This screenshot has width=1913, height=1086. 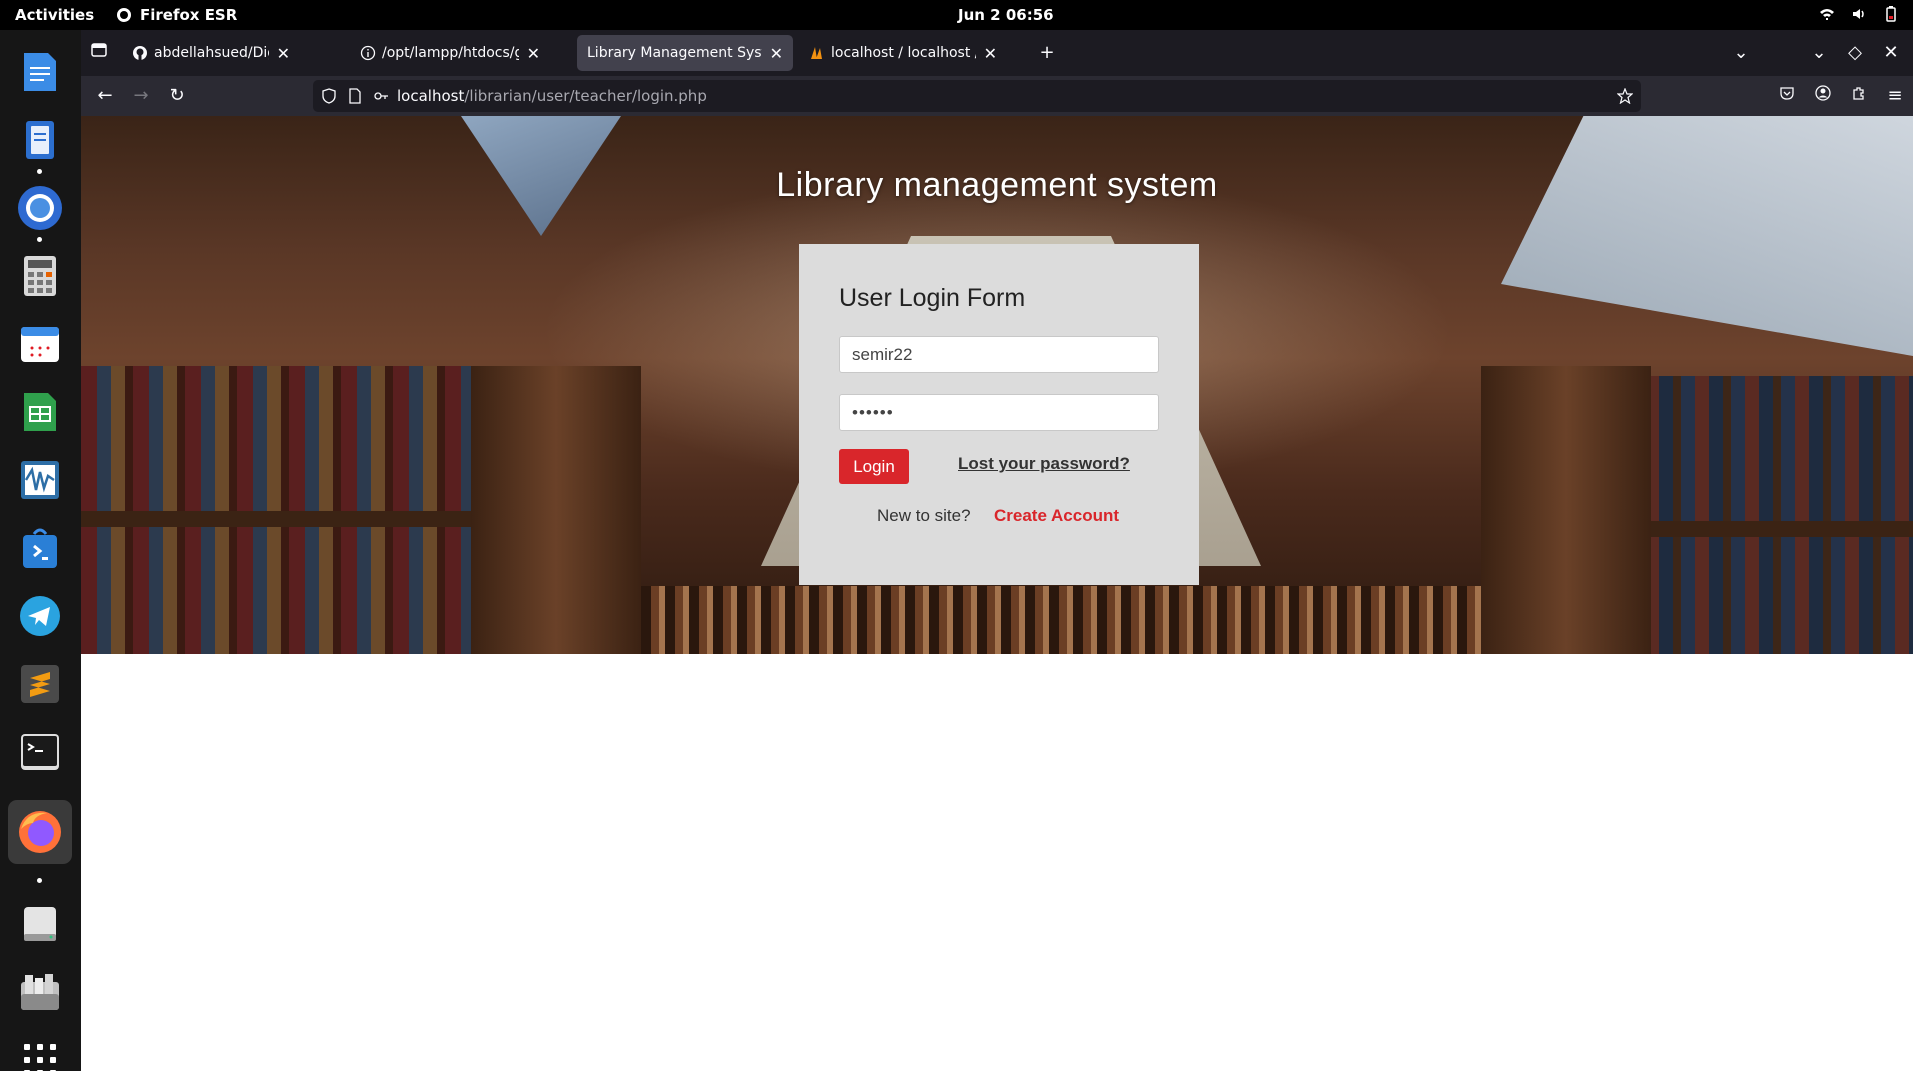 What do you see at coordinates (1047, 53) in the screenshot?
I see `new-tab-icon: +` at bounding box center [1047, 53].